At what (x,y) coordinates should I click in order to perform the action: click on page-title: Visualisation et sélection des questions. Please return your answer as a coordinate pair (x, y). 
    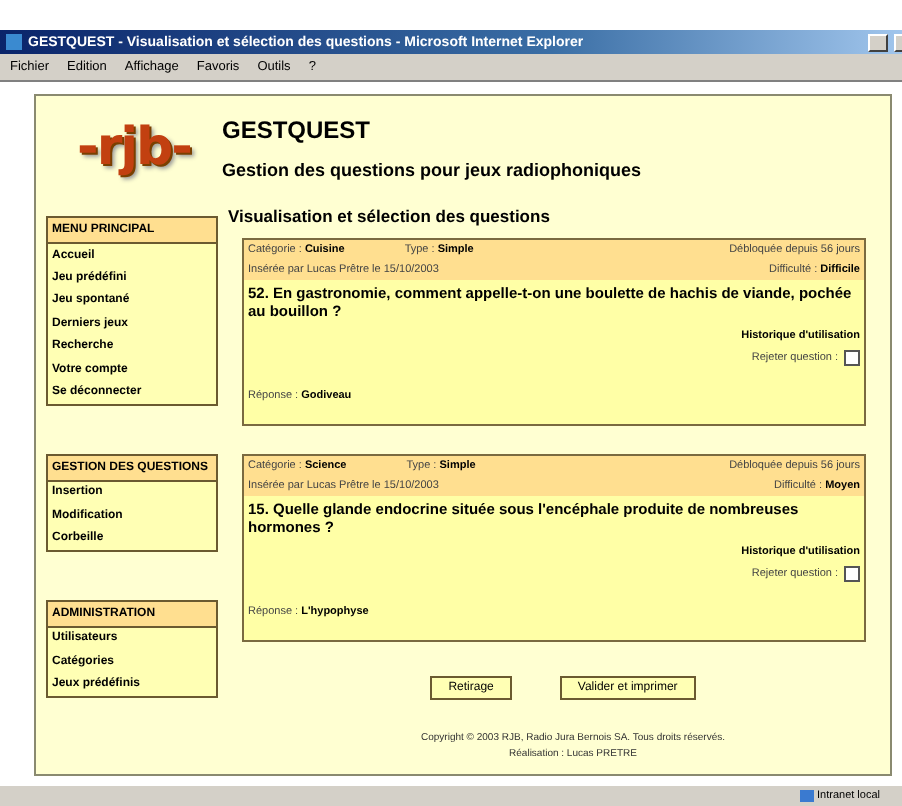
    Looking at the image, I should click on (390, 216).